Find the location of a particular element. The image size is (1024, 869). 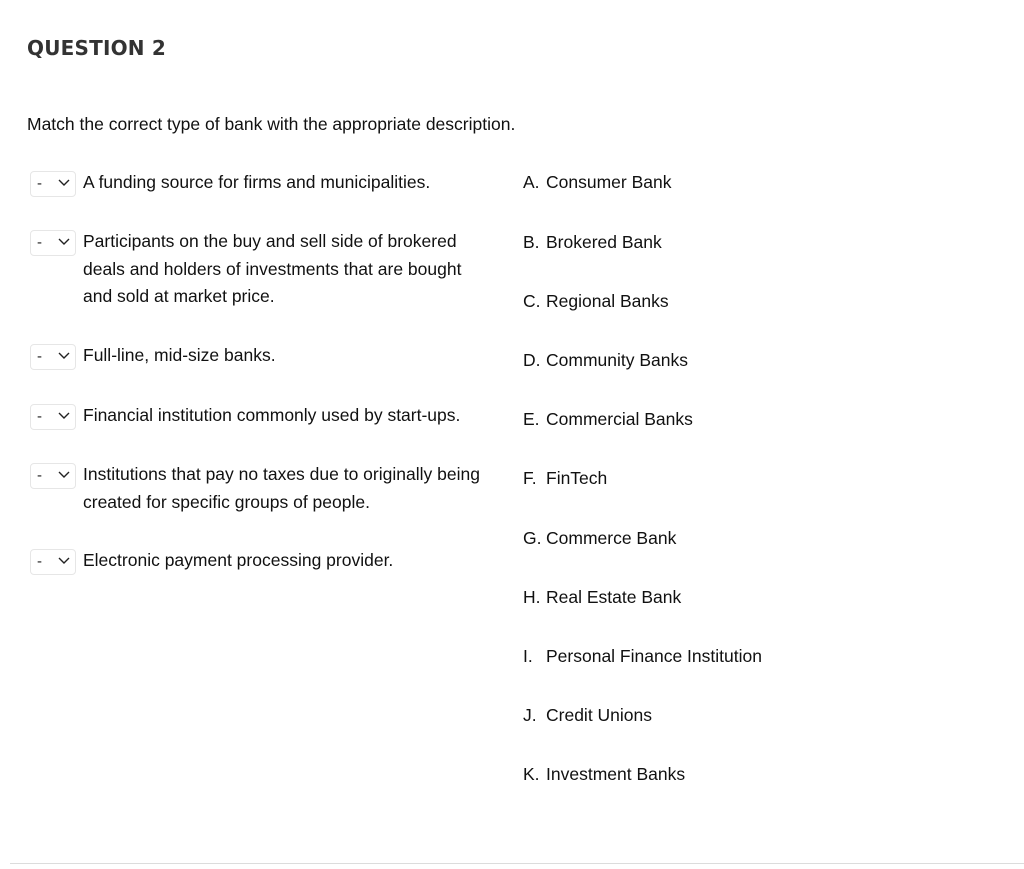

answer-letter: D. is located at coordinates (532, 360).